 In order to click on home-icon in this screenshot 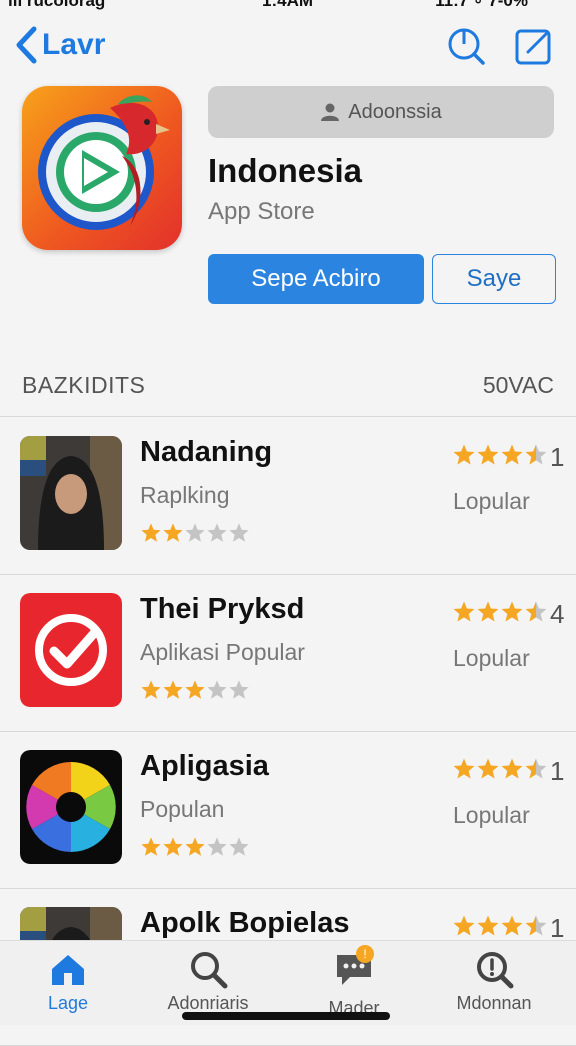, I will do `click(68, 970)`.